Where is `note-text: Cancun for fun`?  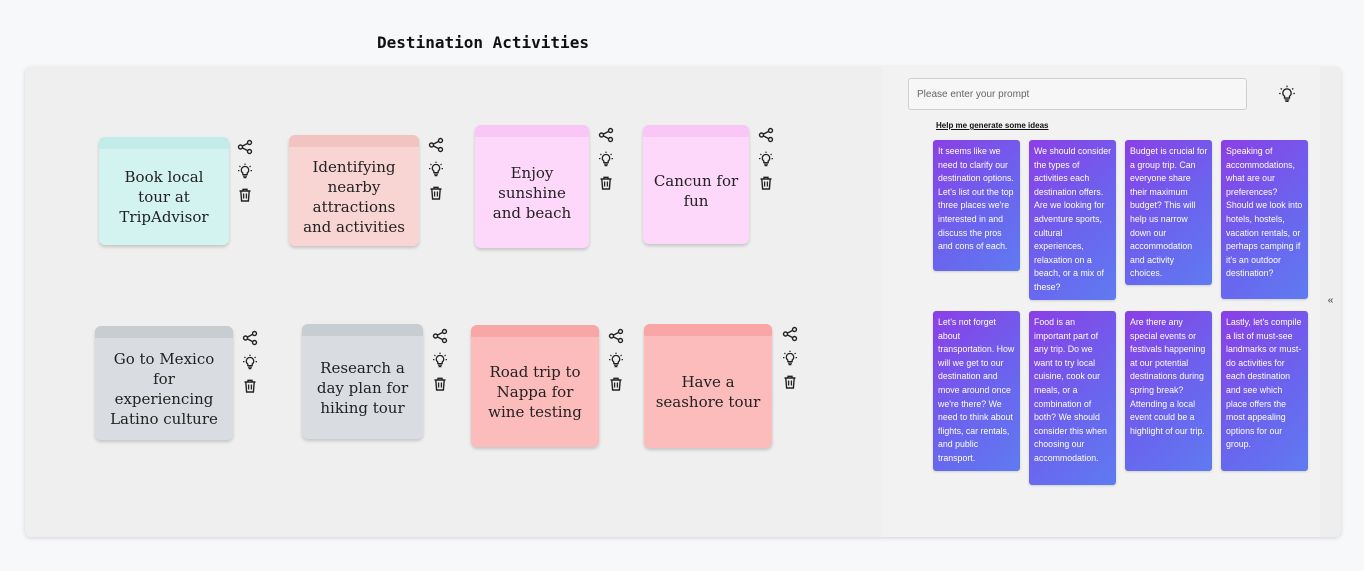 note-text: Cancun for fun is located at coordinates (696, 190).